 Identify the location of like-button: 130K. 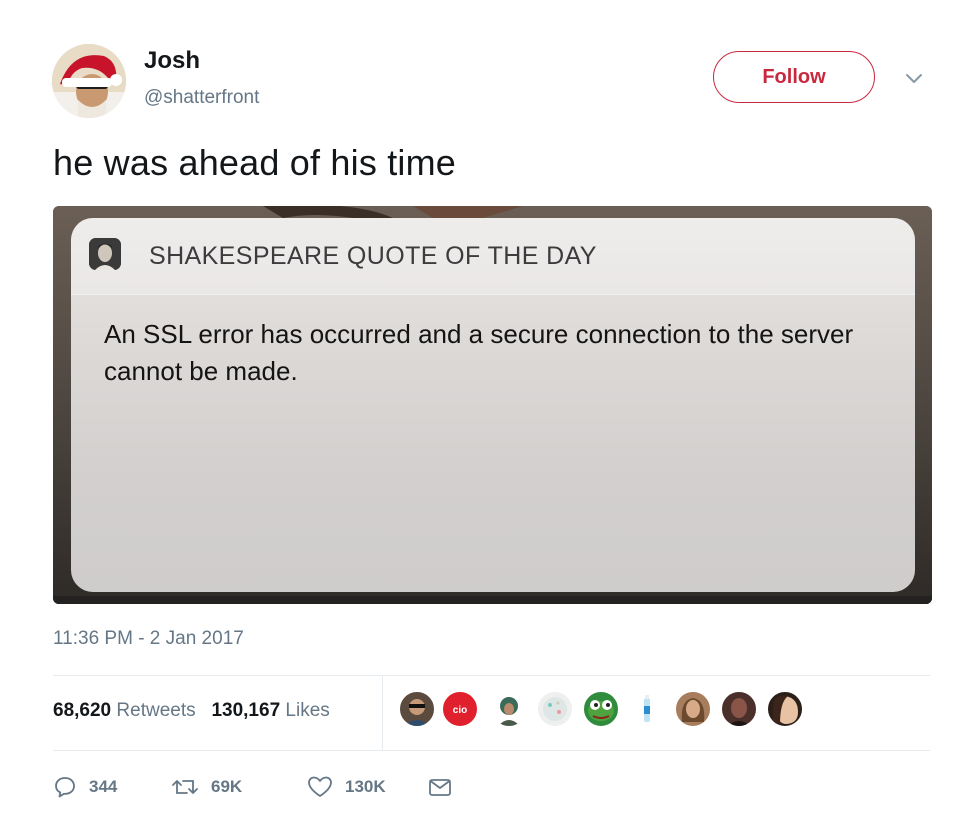
(346, 787).